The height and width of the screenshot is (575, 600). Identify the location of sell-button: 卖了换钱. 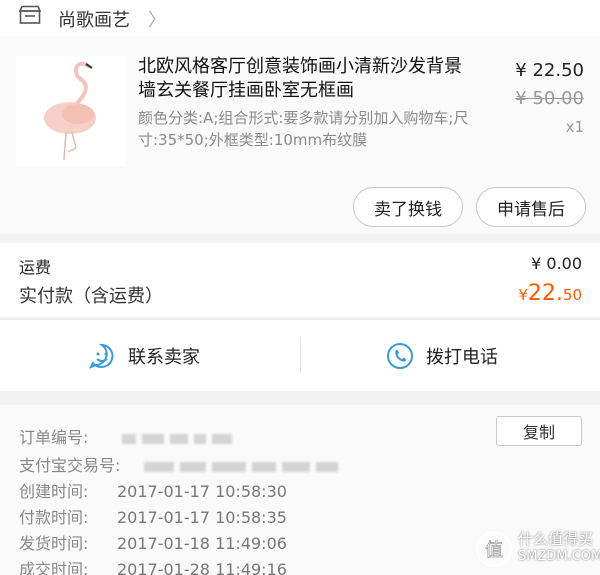
(408, 207).